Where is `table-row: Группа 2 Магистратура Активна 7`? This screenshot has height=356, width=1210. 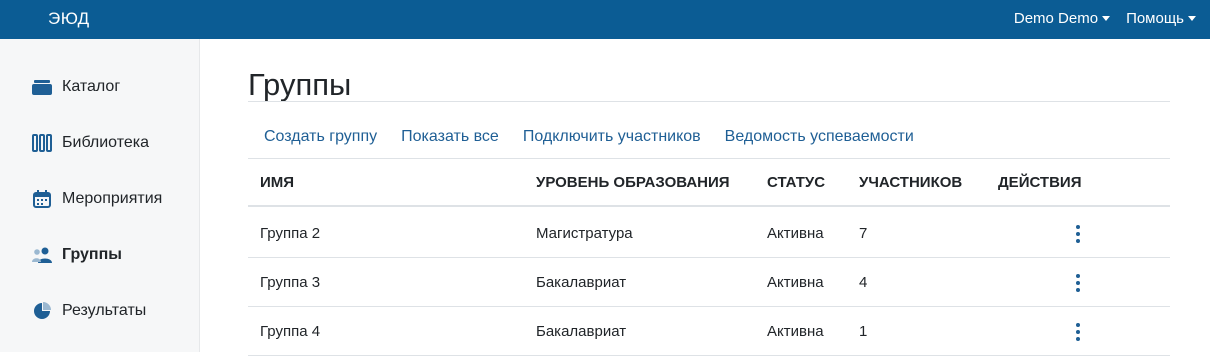 table-row: Группа 2 Магистратура Активна 7 is located at coordinates (709, 233).